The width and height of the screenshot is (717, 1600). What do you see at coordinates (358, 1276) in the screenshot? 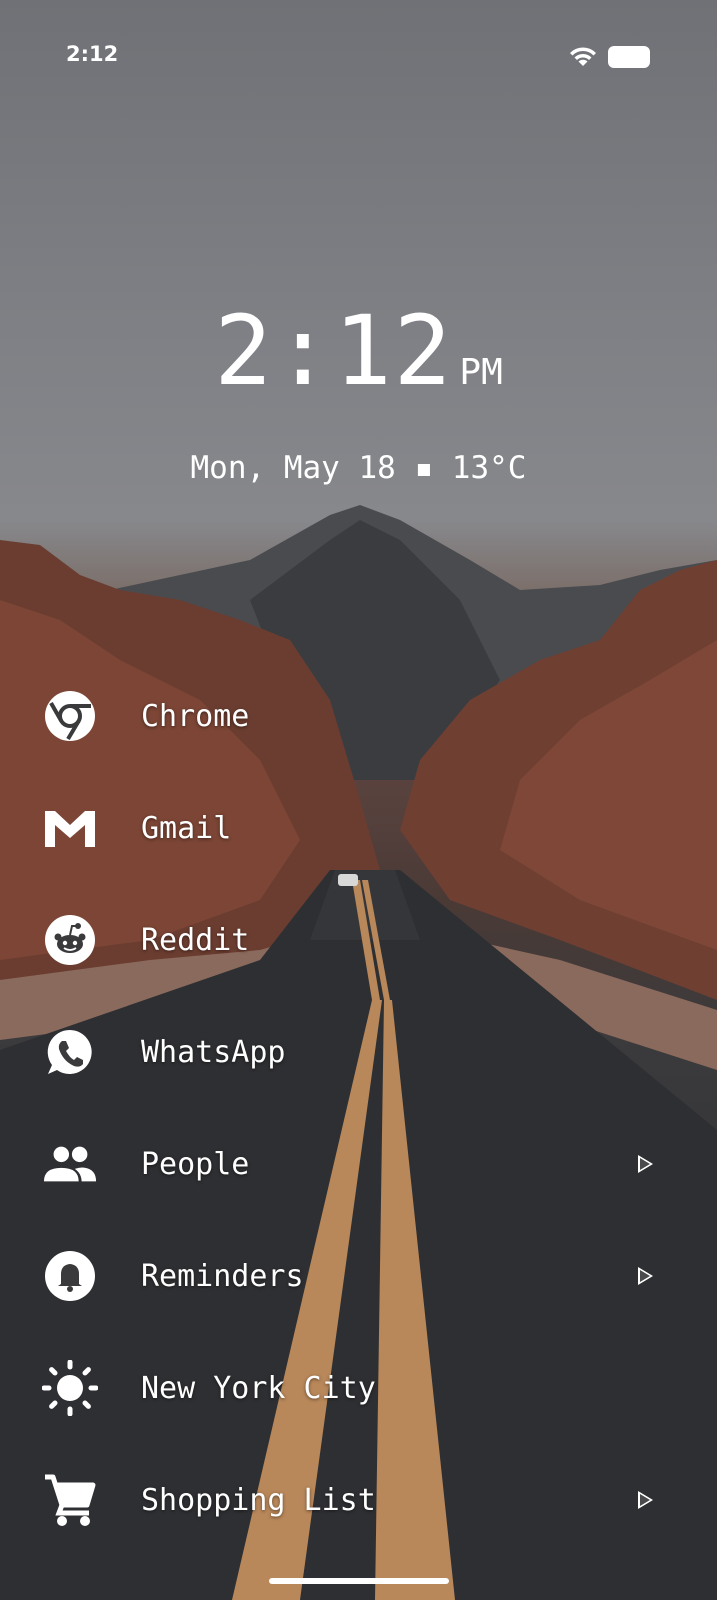
I see `app-item-reminders: Reminders` at bounding box center [358, 1276].